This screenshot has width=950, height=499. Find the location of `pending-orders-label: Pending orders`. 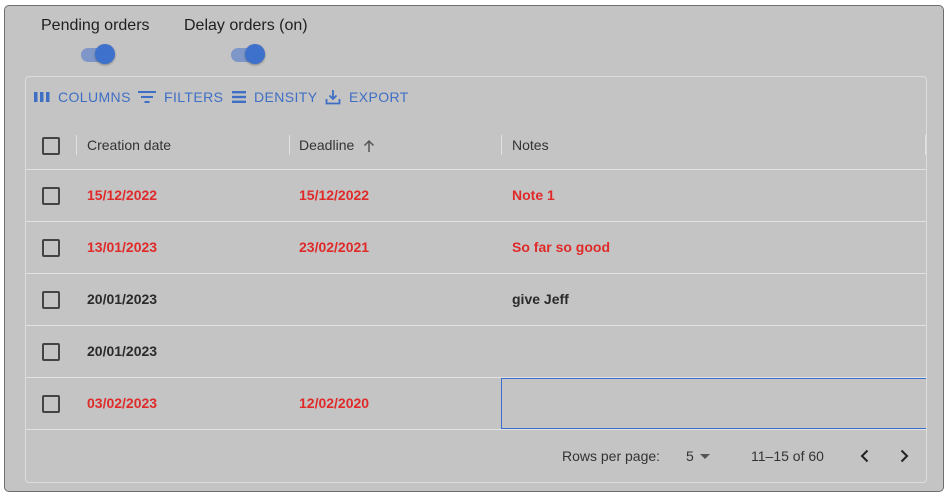

pending-orders-label: Pending orders is located at coordinates (95, 25).